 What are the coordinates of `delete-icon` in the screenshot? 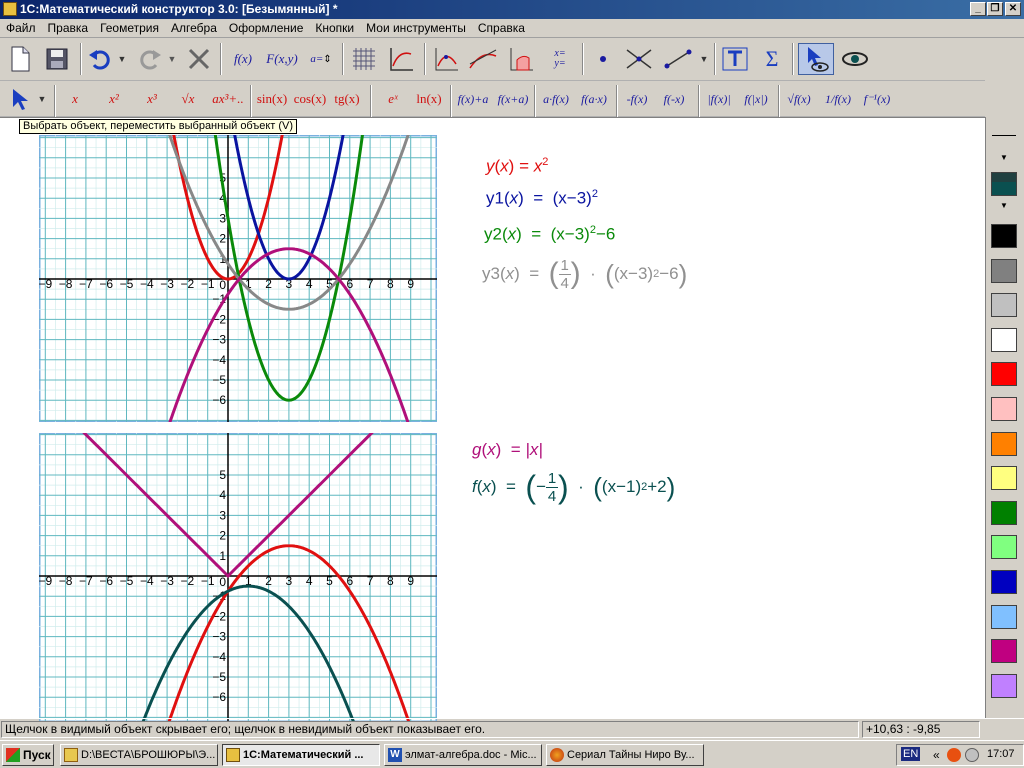 It's located at (199, 59).